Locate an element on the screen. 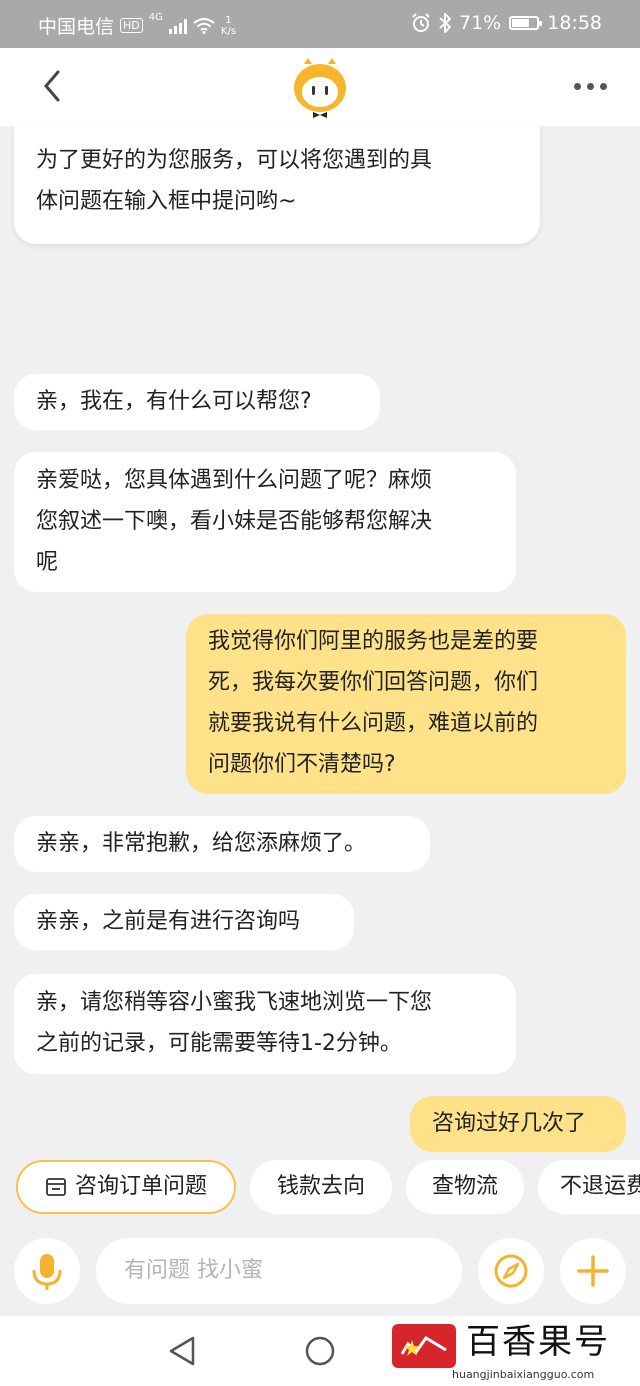  mascot-logo-icon is located at coordinates (320, 88).